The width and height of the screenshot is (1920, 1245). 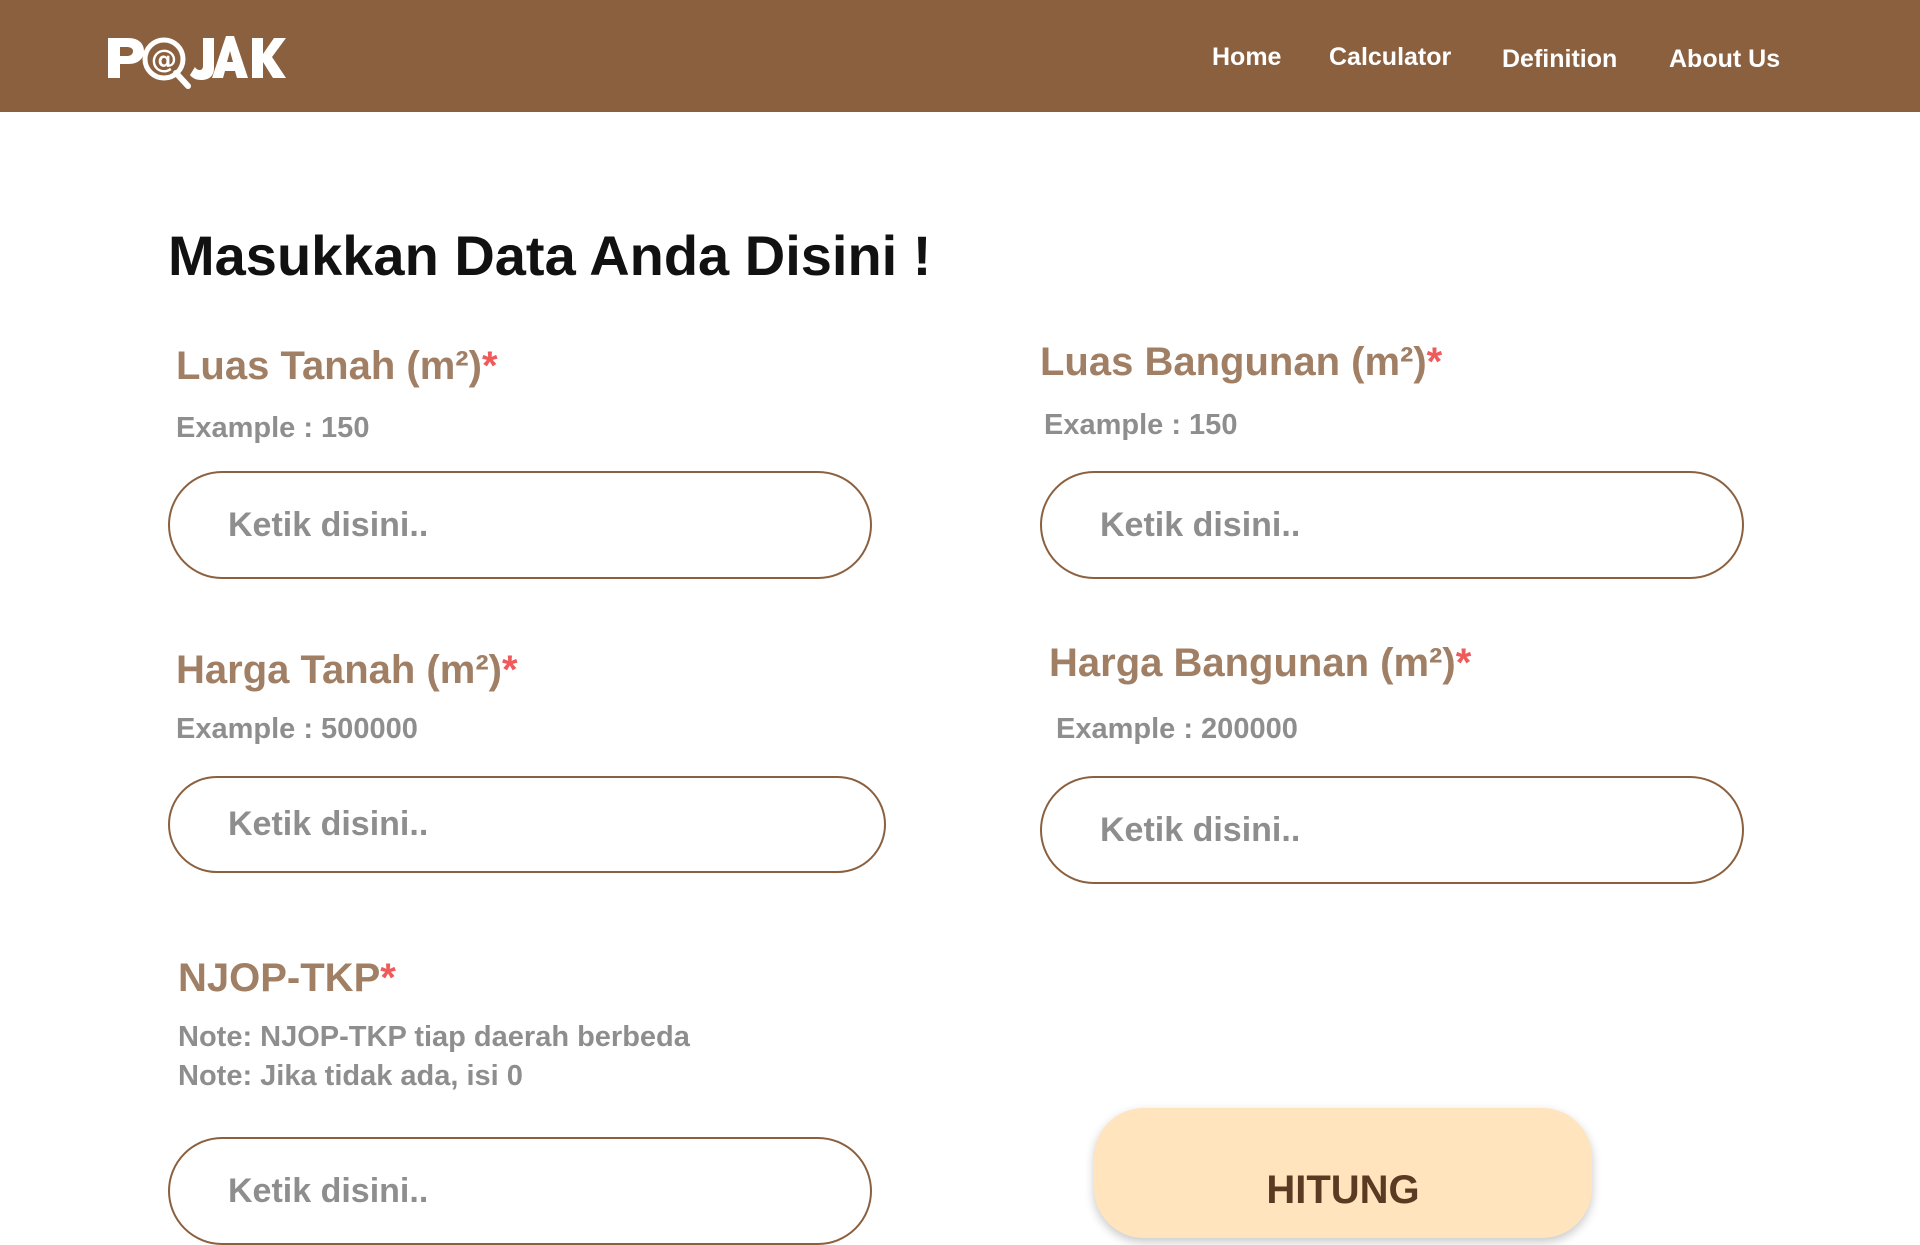 I want to click on nav-home: Home, so click(x=1246, y=57).